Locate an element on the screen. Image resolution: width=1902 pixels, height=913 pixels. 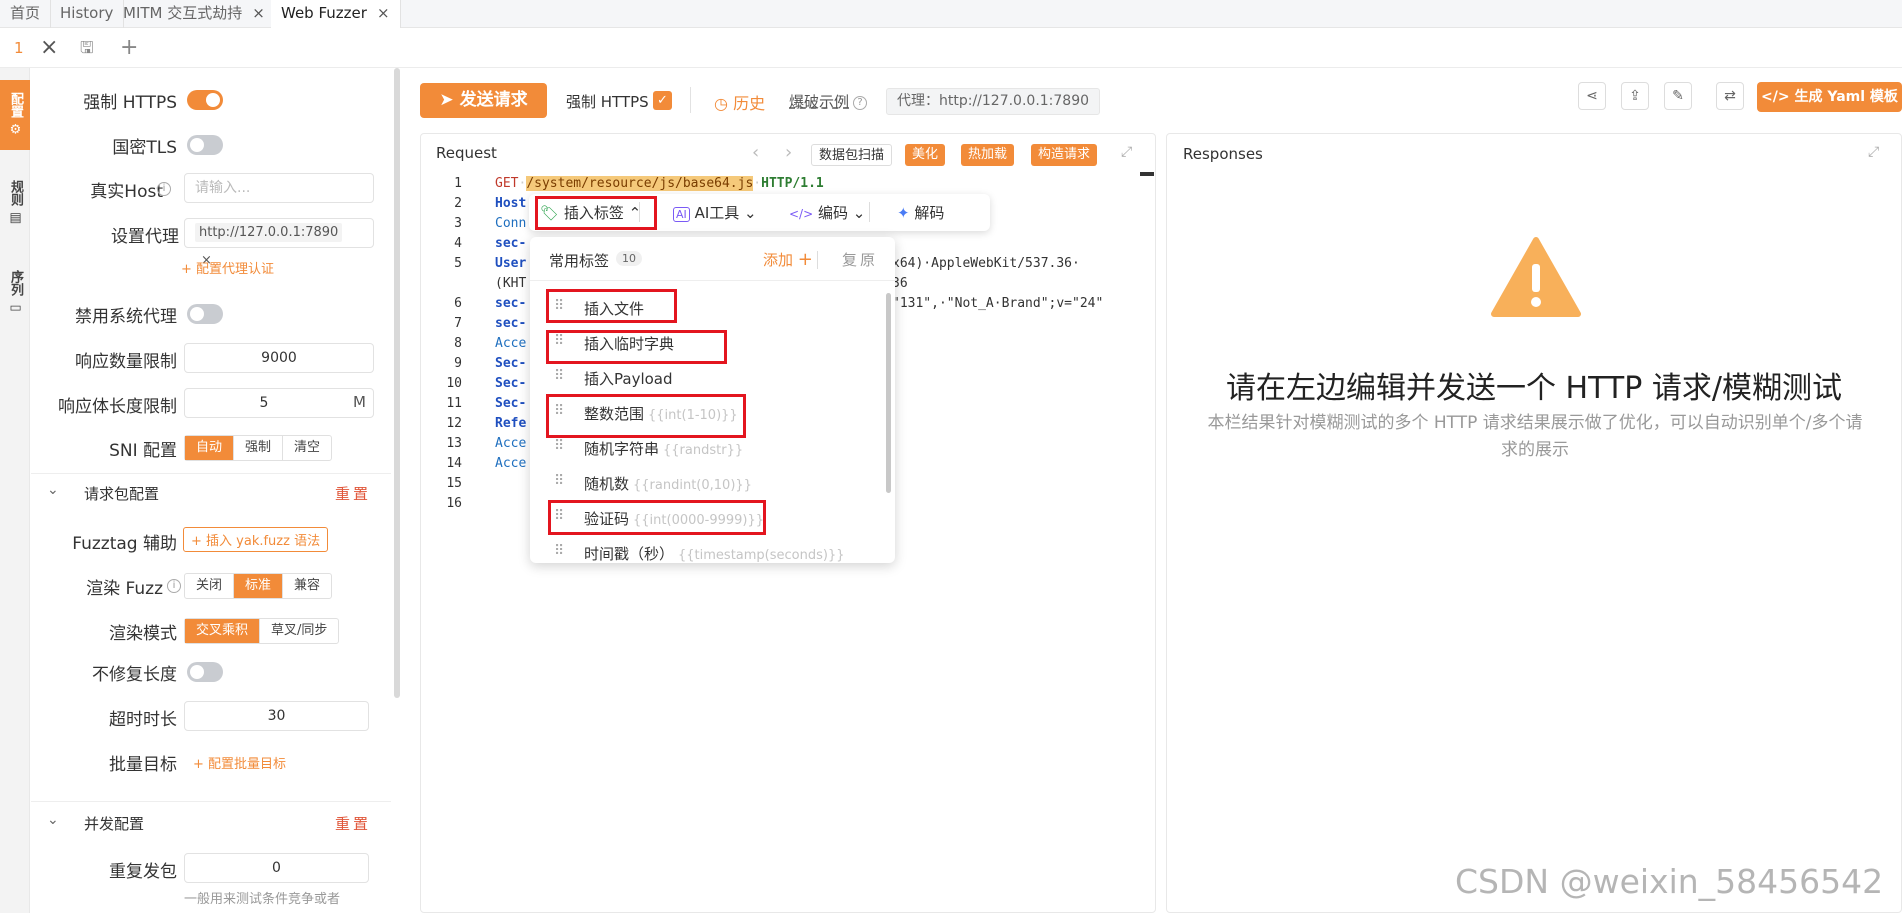
tab-home: 首页 is located at coordinates (26, 14).